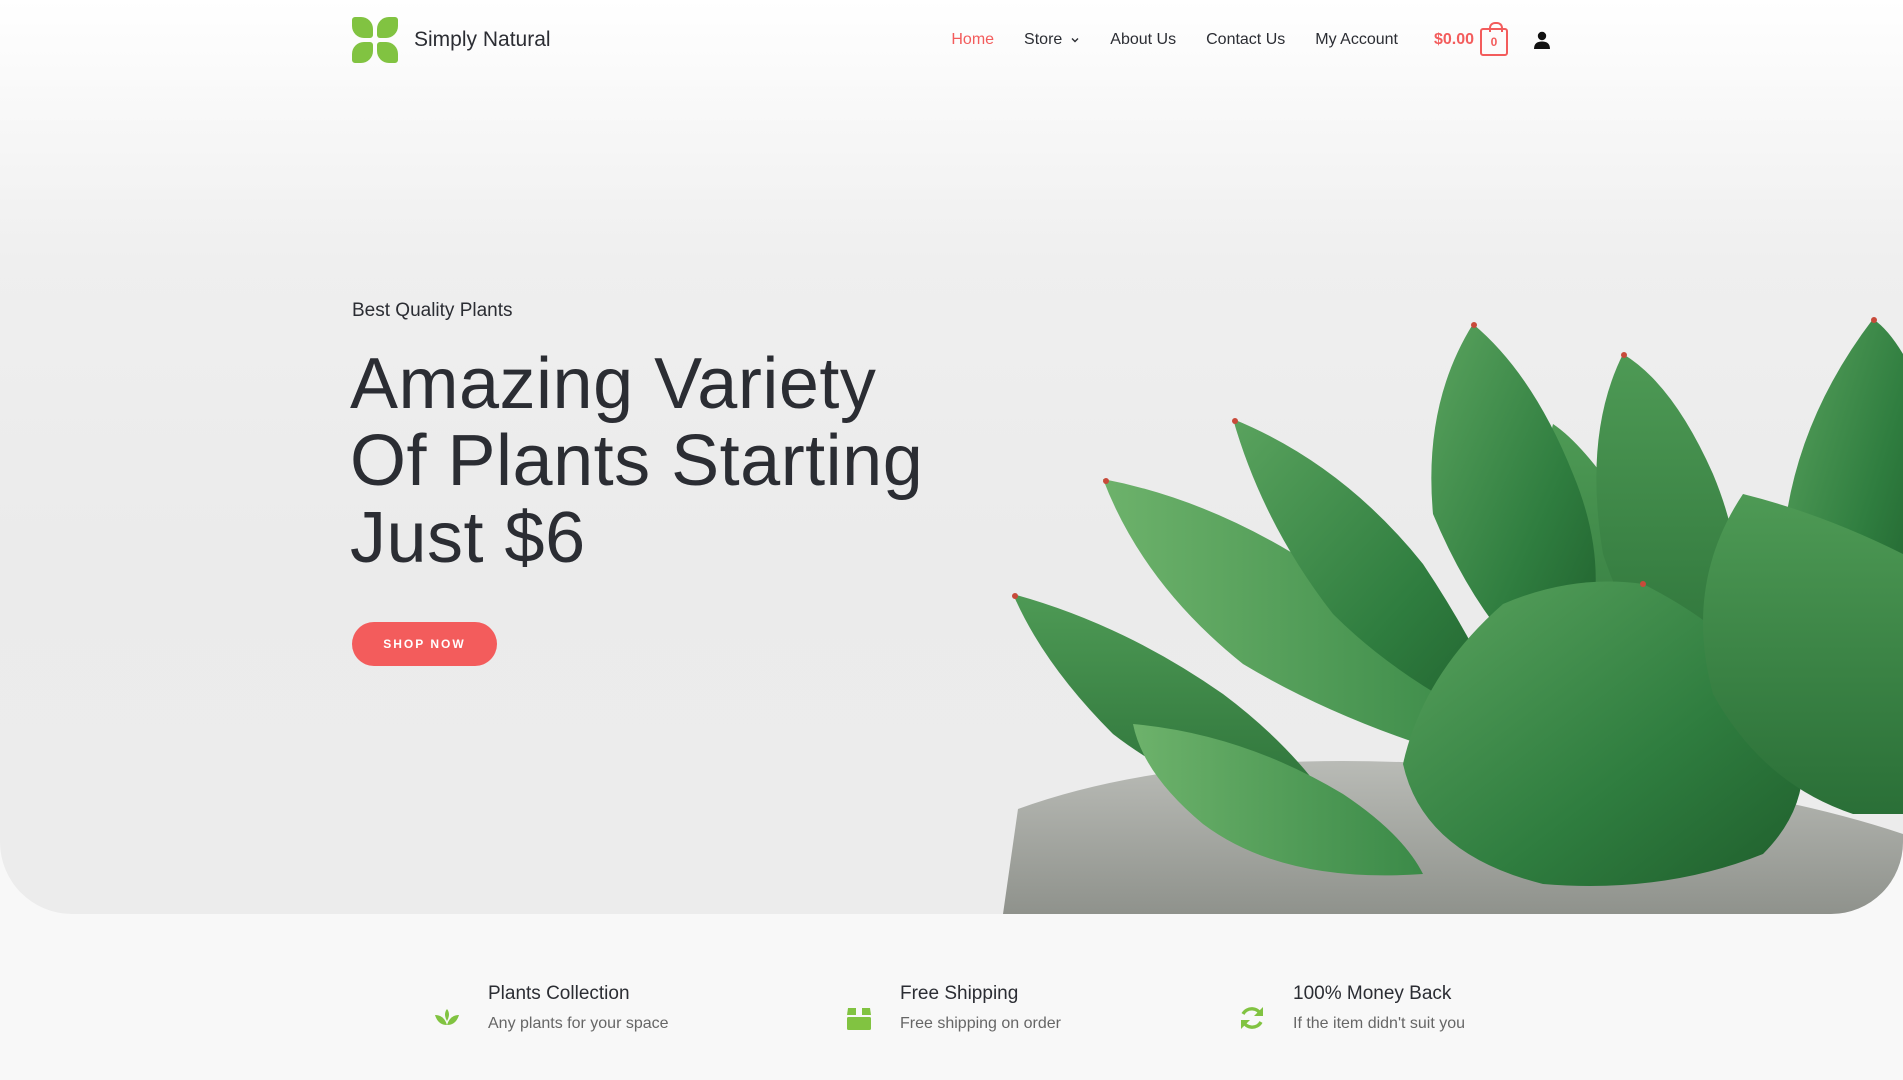 This screenshot has height=1080, width=1903. I want to click on chevron-down-icon, so click(1075, 40).